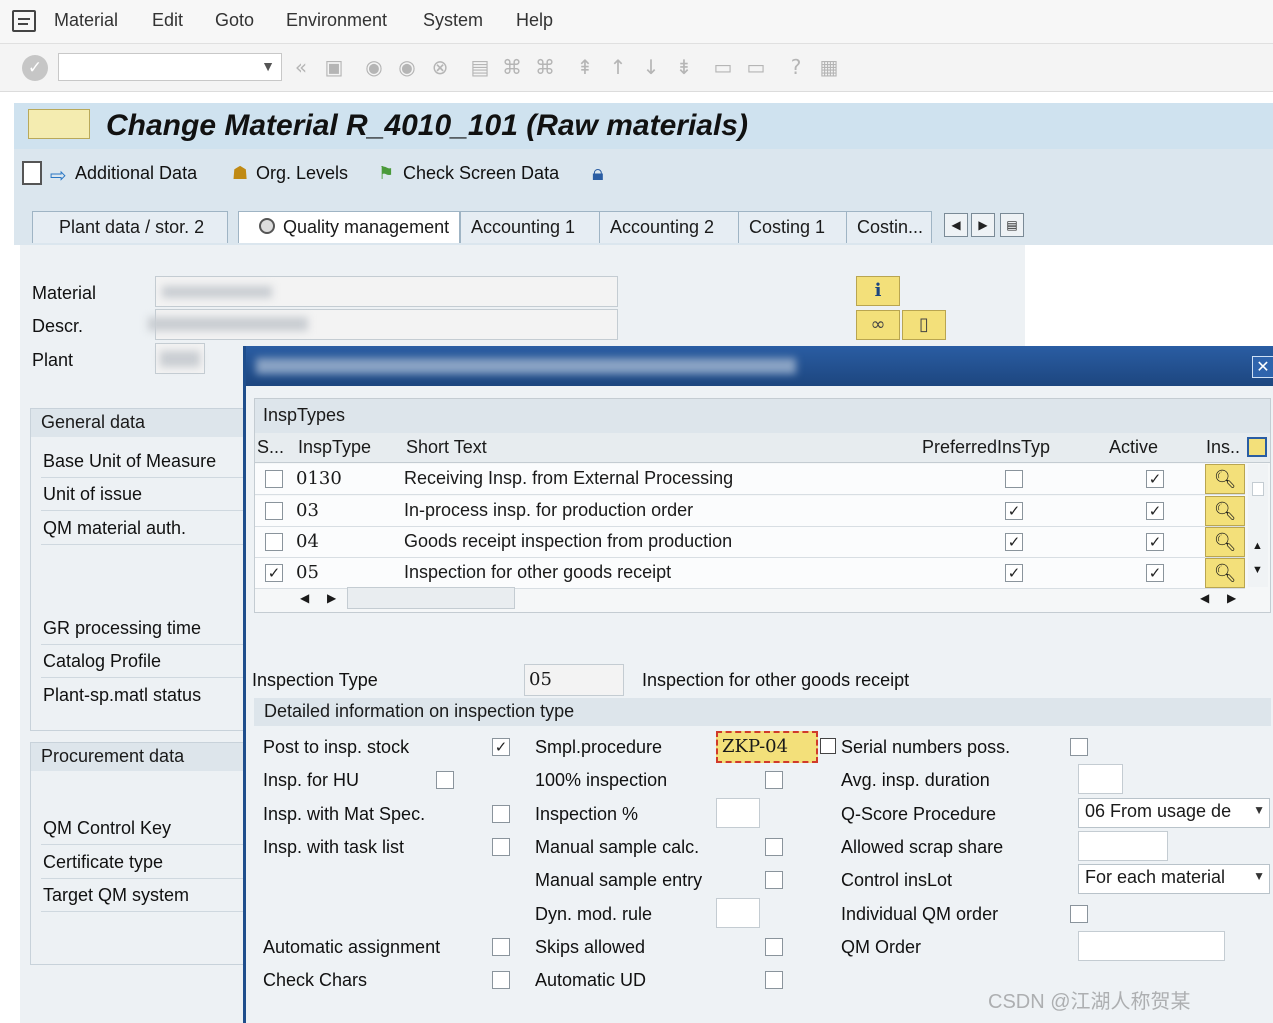 Image resolution: width=1273 pixels, height=1023 pixels. Describe the element at coordinates (986, 447) in the screenshot. I see `col-preferred: PreferredInsTyp` at that location.